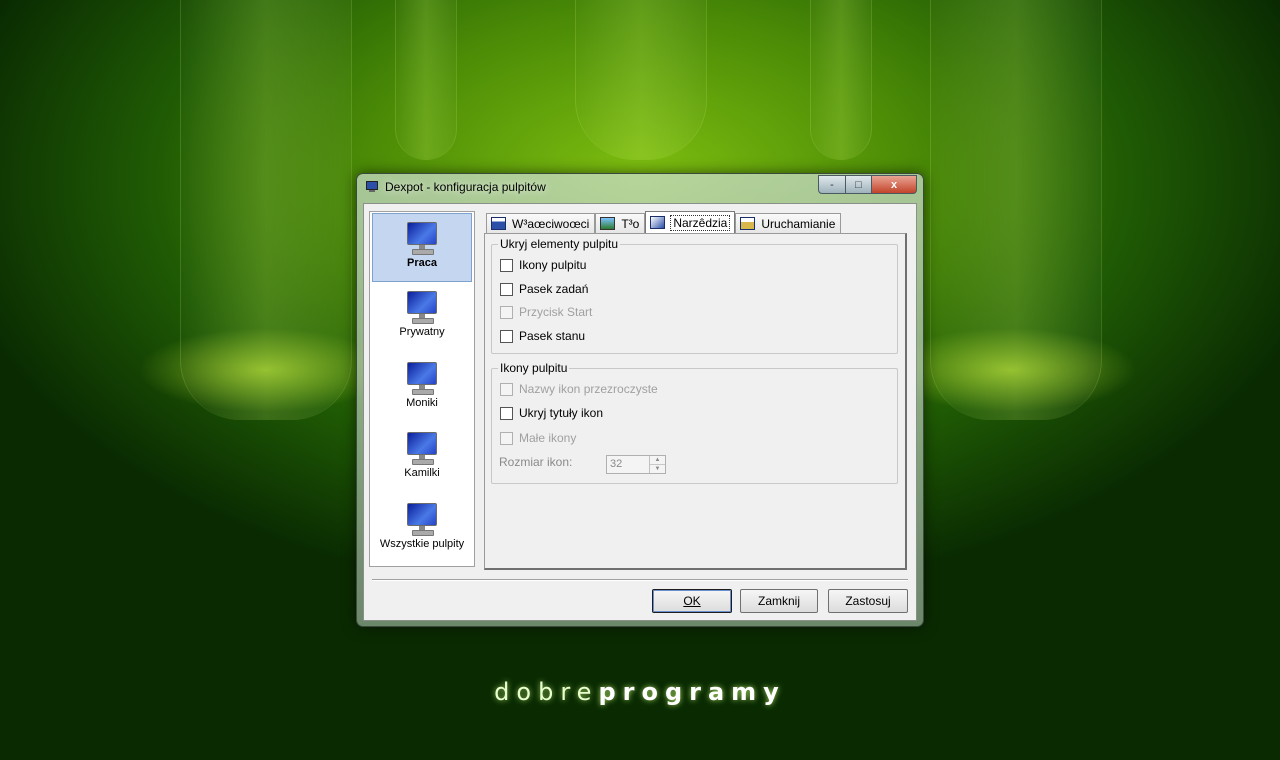 Image resolution: width=1280 pixels, height=760 pixels. I want to click on sidebar-item-label: Moniki, so click(422, 403).